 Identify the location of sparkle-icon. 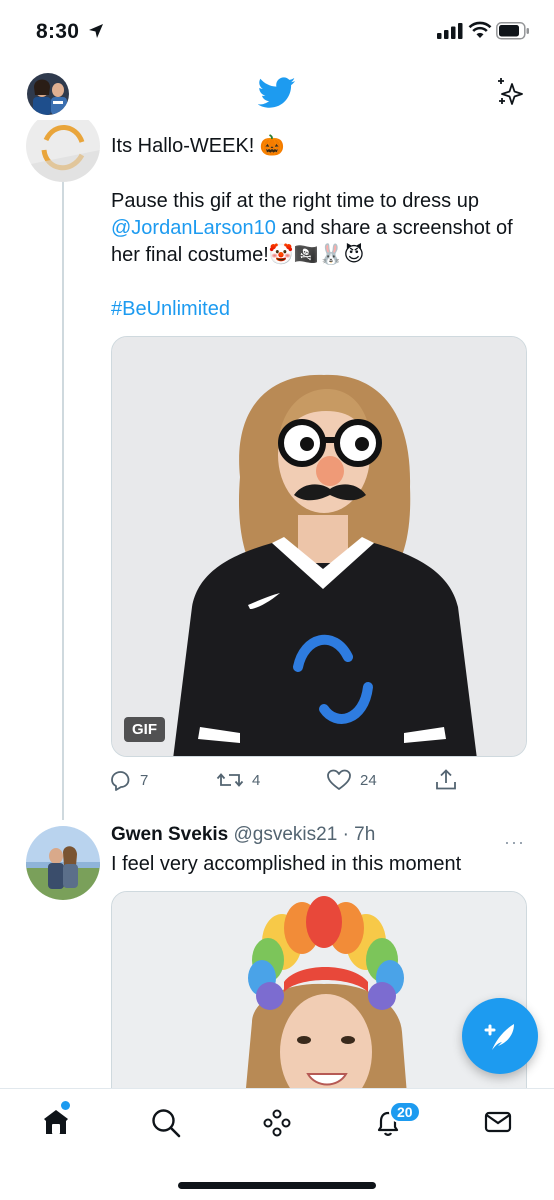
(510, 92).